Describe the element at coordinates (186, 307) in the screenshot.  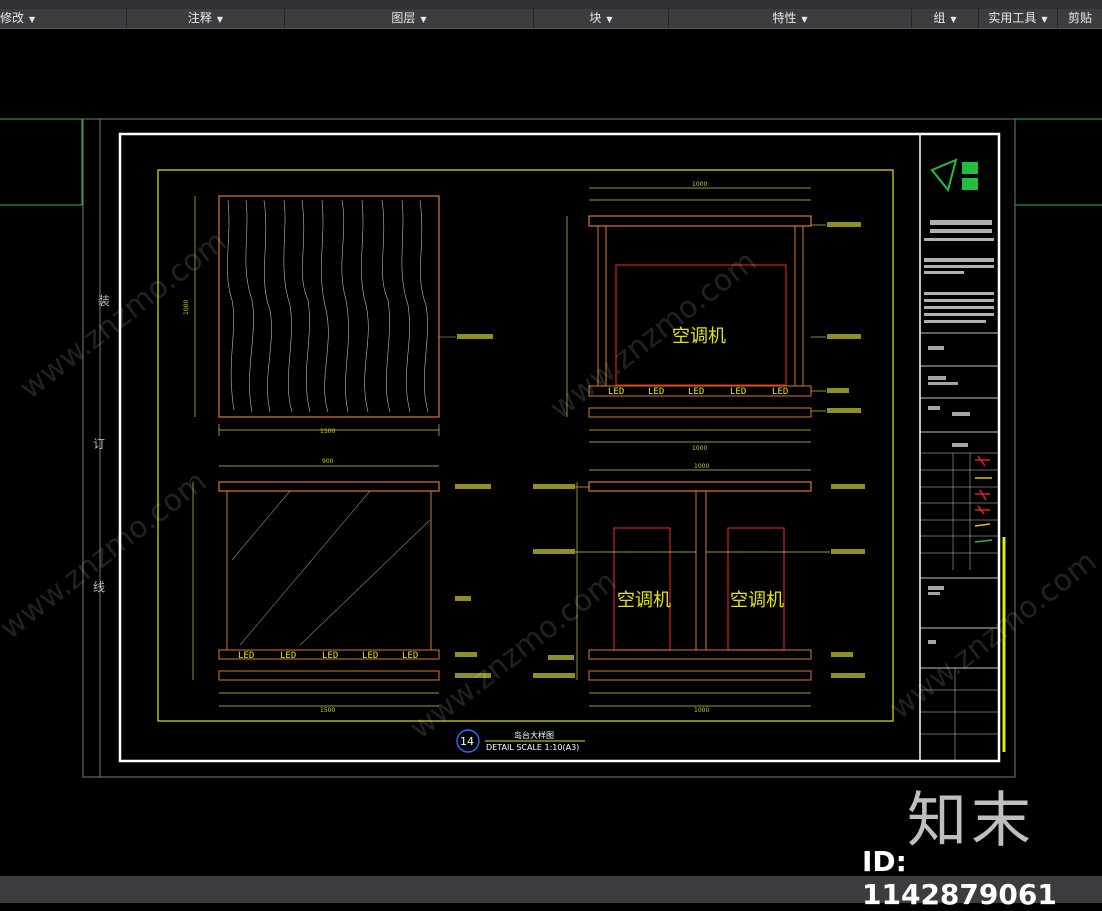
I see `dim-height-label: 1000` at that location.